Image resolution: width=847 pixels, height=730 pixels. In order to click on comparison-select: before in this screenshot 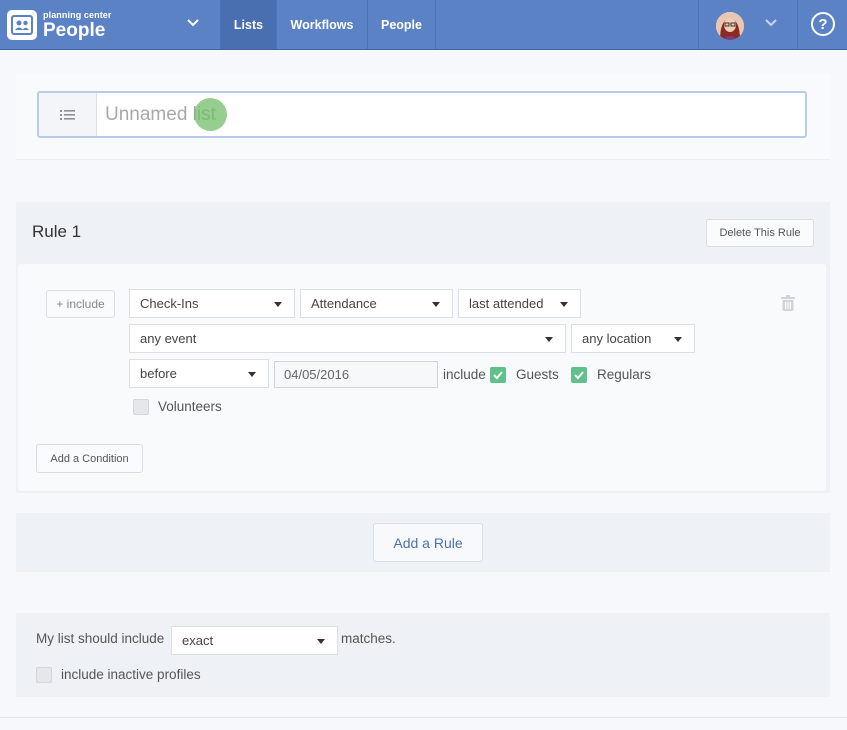, I will do `click(199, 373)`.